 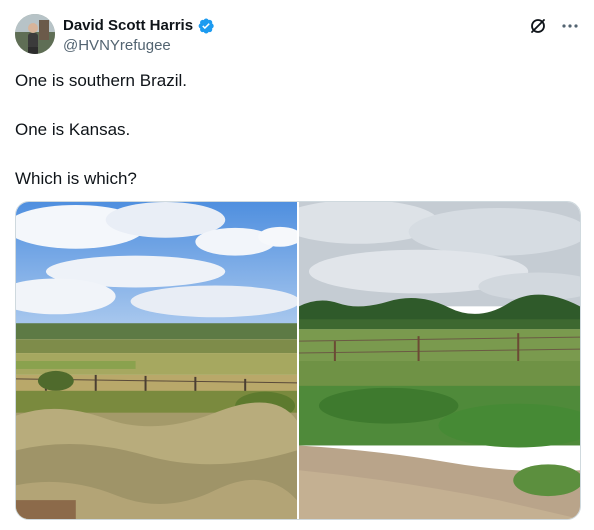 What do you see at coordinates (300, 36) in the screenshot?
I see `tweet-header: David Scott Harris @HVNYrefugee` at bounding box center [300, 36].